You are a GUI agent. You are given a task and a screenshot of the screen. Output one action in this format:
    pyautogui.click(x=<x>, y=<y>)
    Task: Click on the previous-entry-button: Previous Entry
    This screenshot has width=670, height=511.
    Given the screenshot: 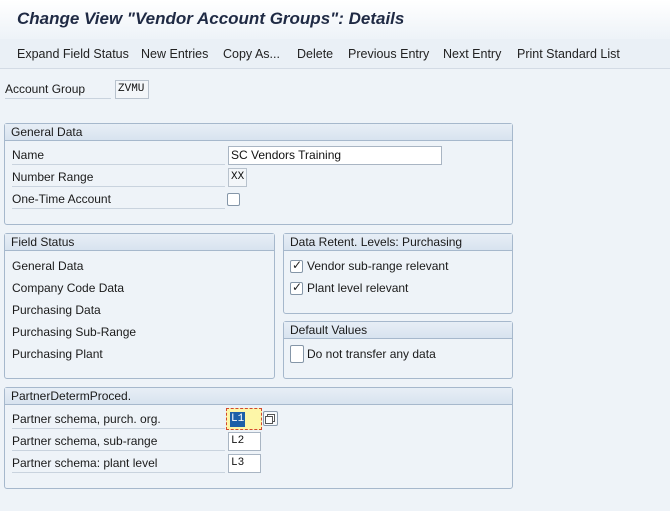 What is the action you would take?
    pyautogui.click(x=388, y=55)
    